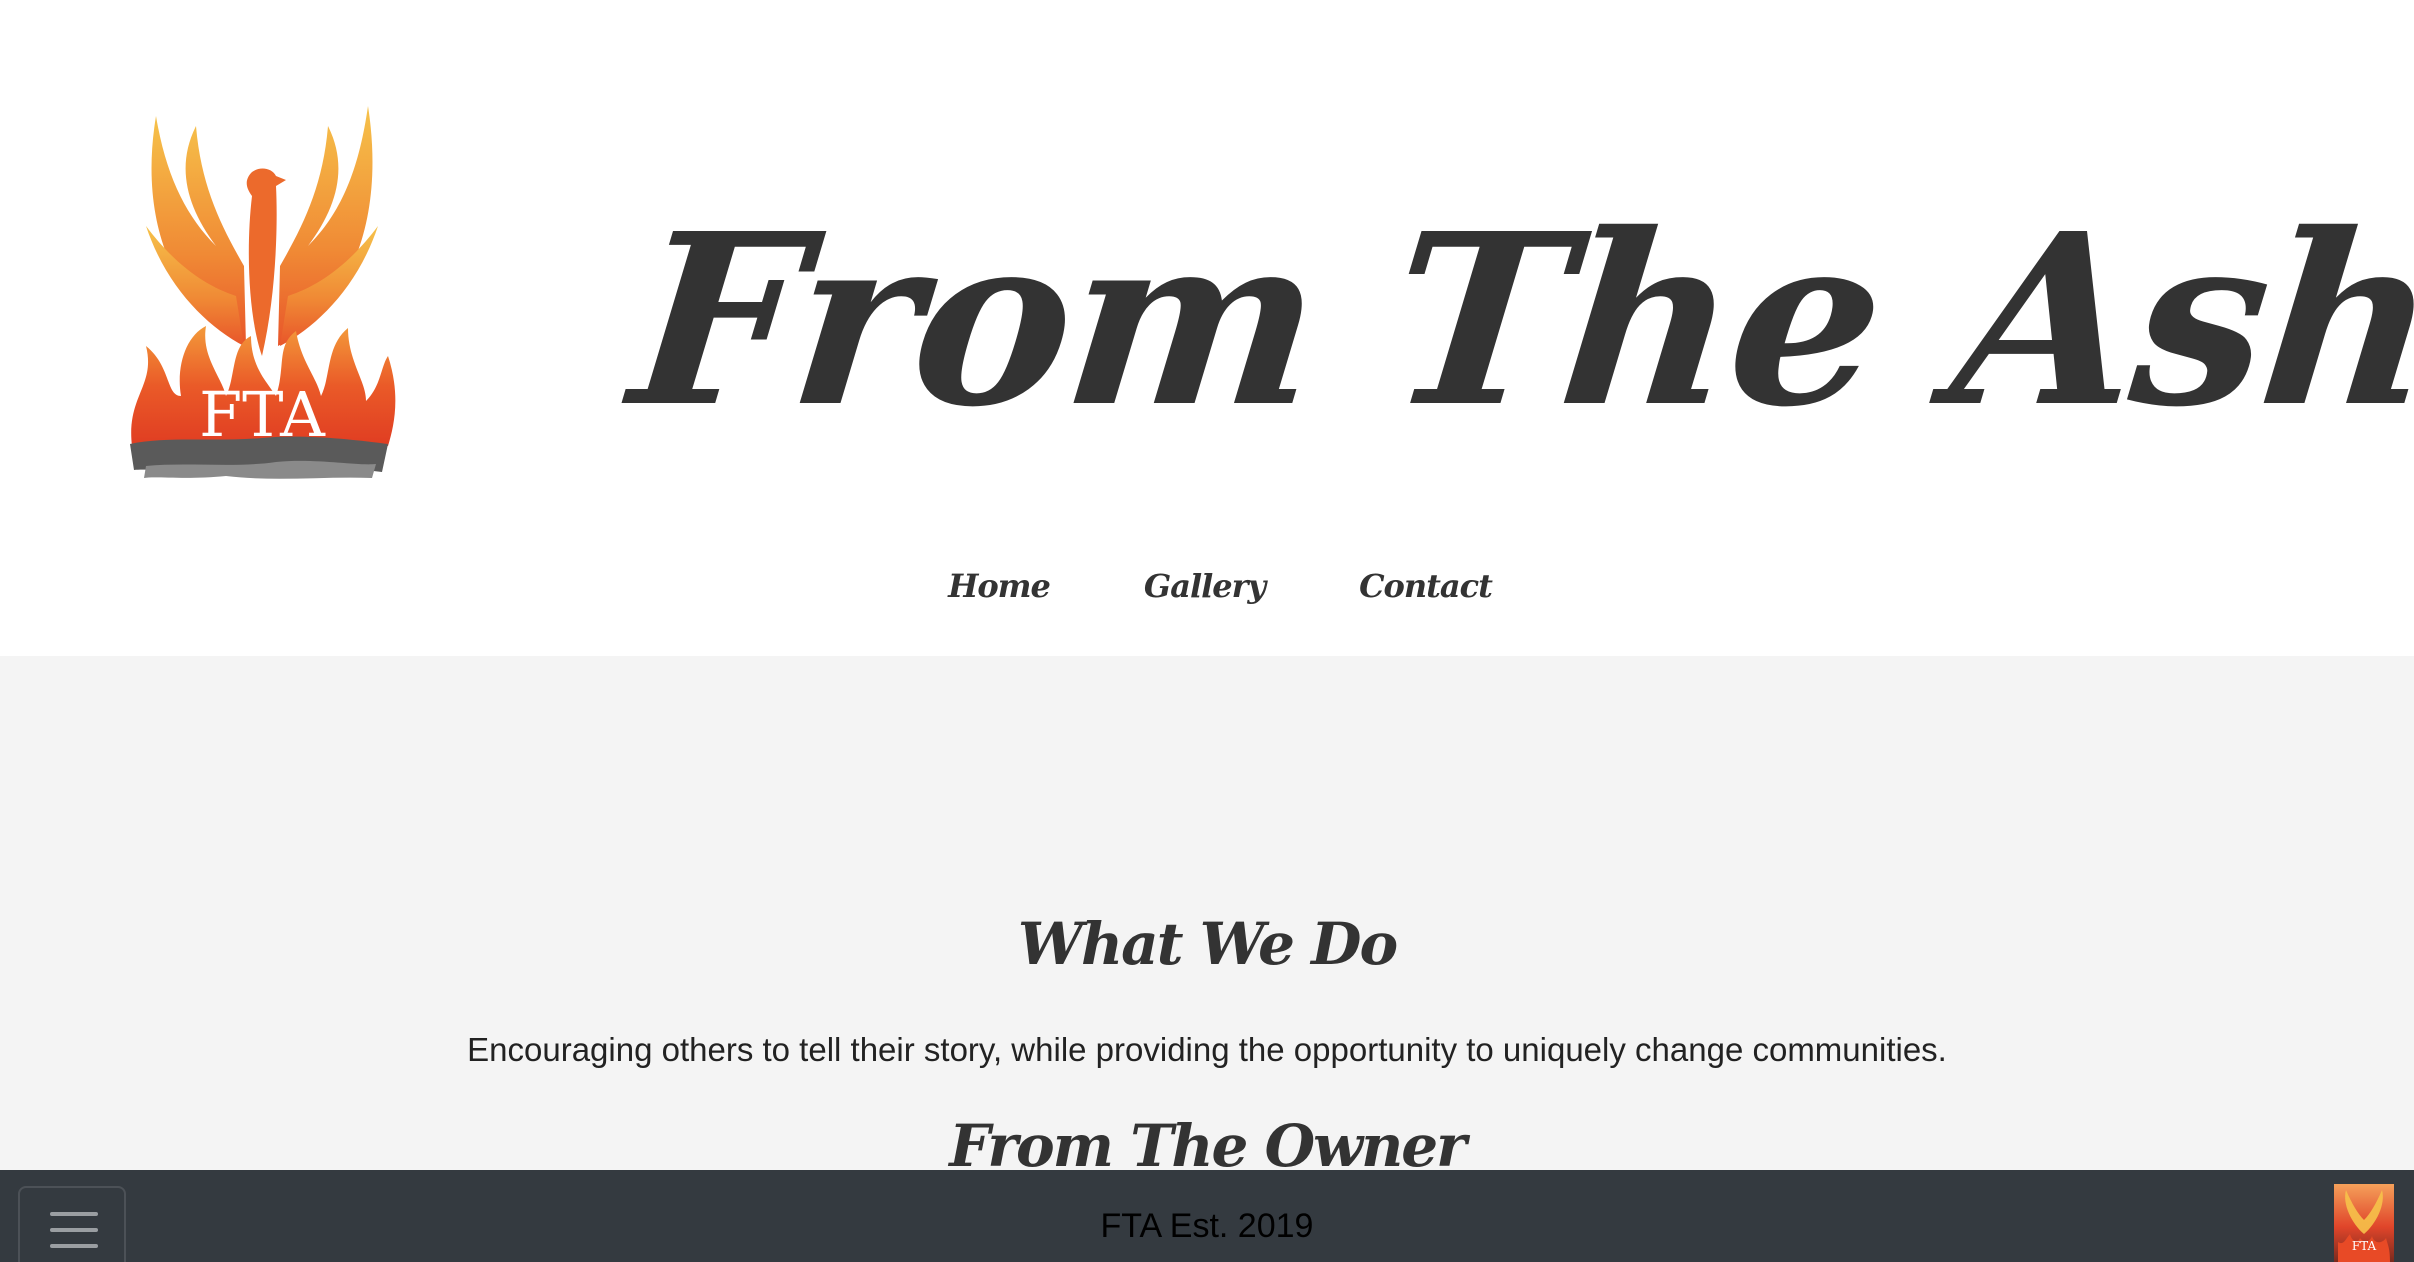 This screenshot has height=1262, width=2414. I want to click on main-nav: Home Gallery Contact, so click(1207, 586).